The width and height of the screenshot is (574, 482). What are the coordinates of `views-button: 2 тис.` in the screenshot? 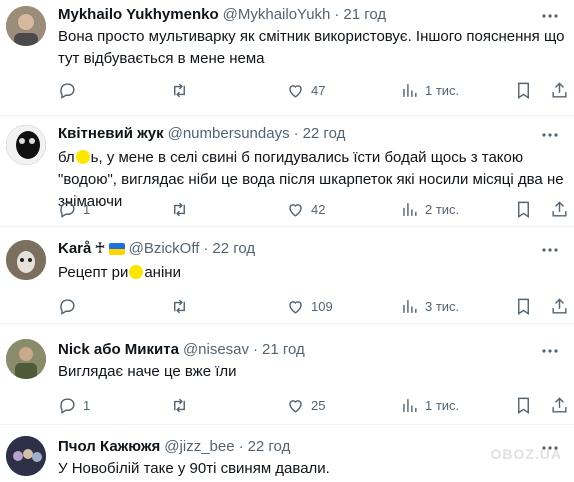 It's located at (429, 209).